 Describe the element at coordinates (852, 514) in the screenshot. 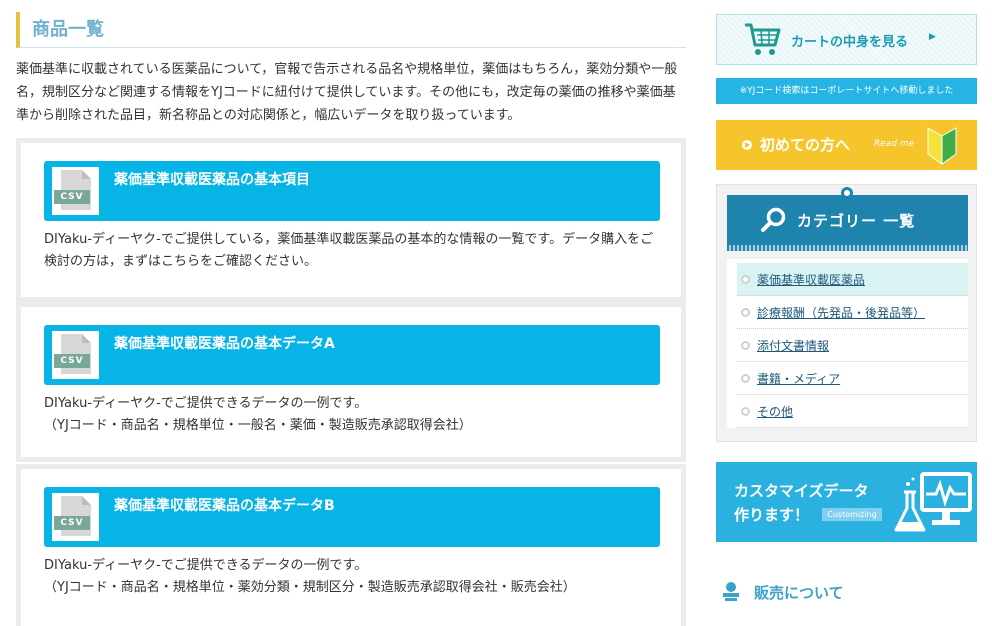

I see `customizing-tag: Customizing` at that location.